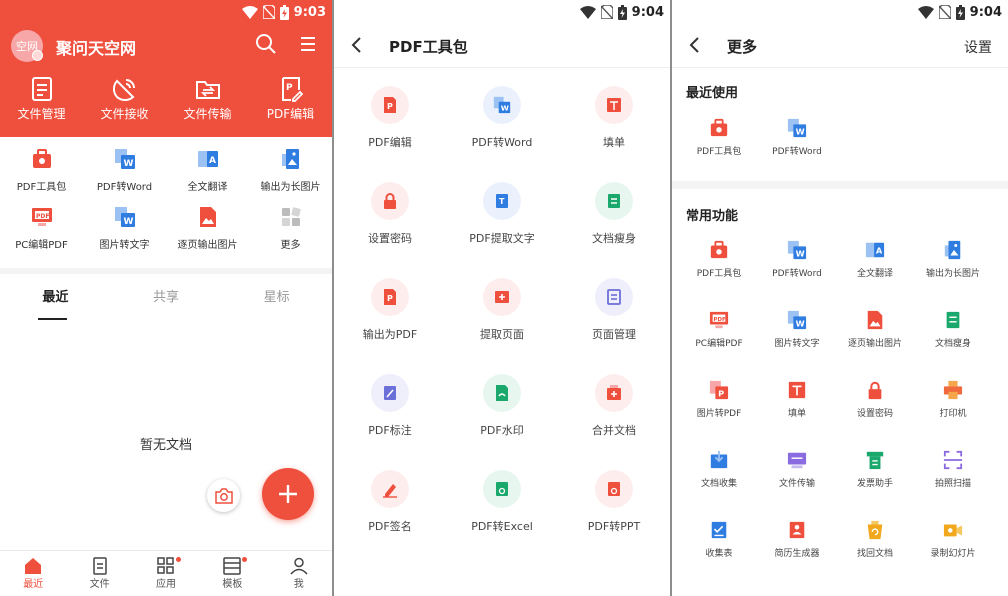 The image size is (1008, 596). Describe the element at coordinates (299, 573) in the screenshot. I see `nav-me: 我` at that location.